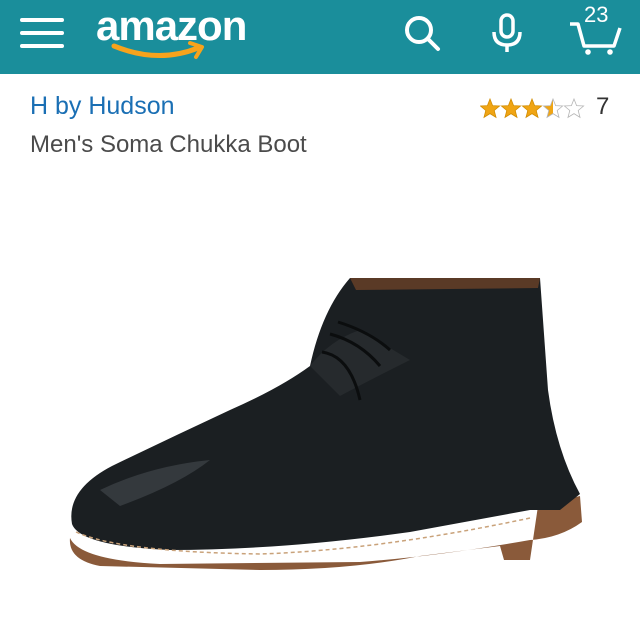 This screenshot has height=640, width=640. Describe the element at coordinates (157, 50) in the screenshot. I see `smile-arrow-icon` at that location.